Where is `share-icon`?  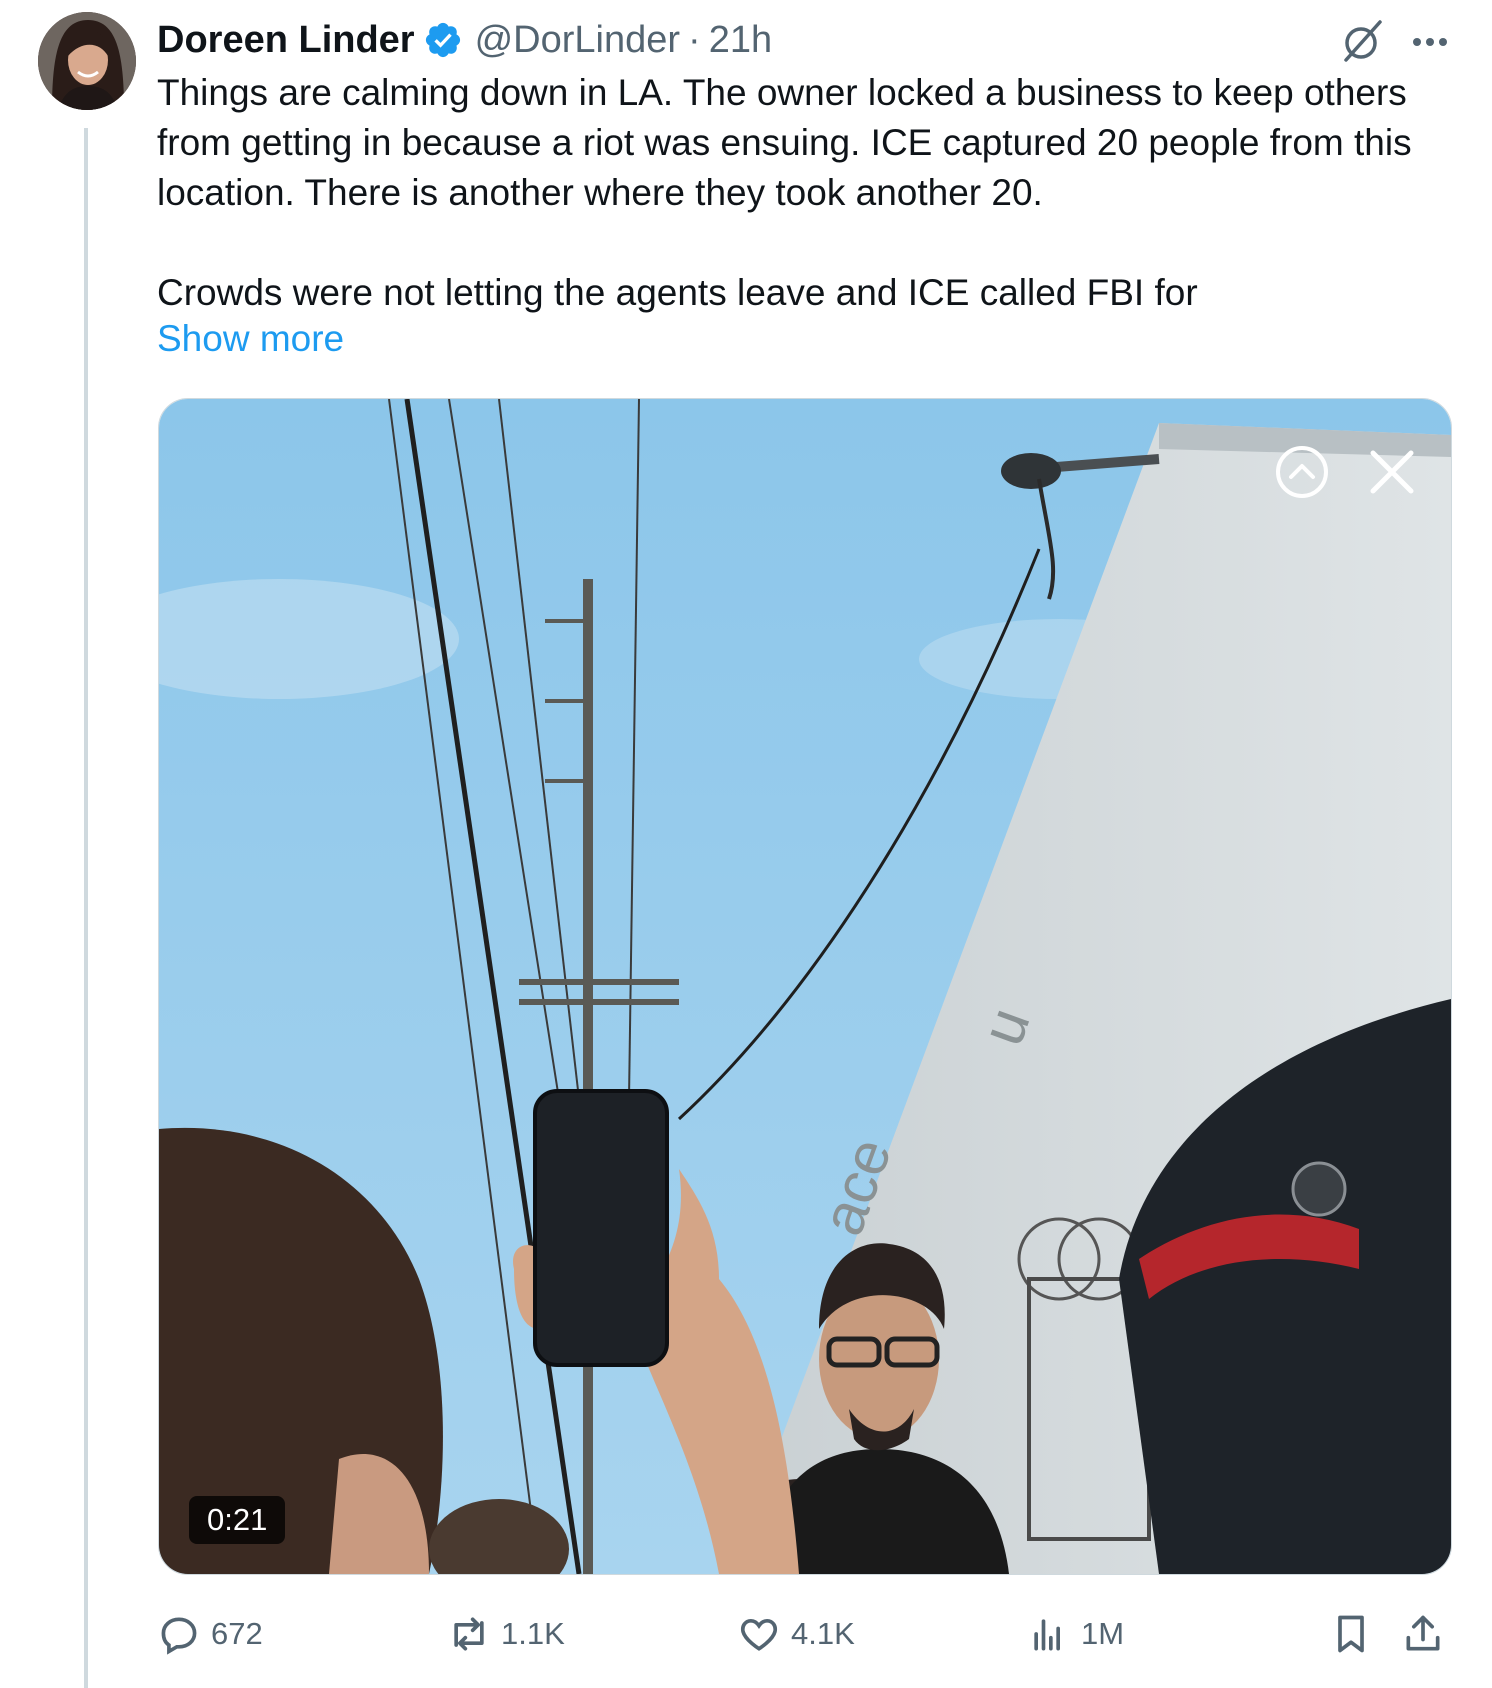 share-icon is located at coordinates (1423, 1633).